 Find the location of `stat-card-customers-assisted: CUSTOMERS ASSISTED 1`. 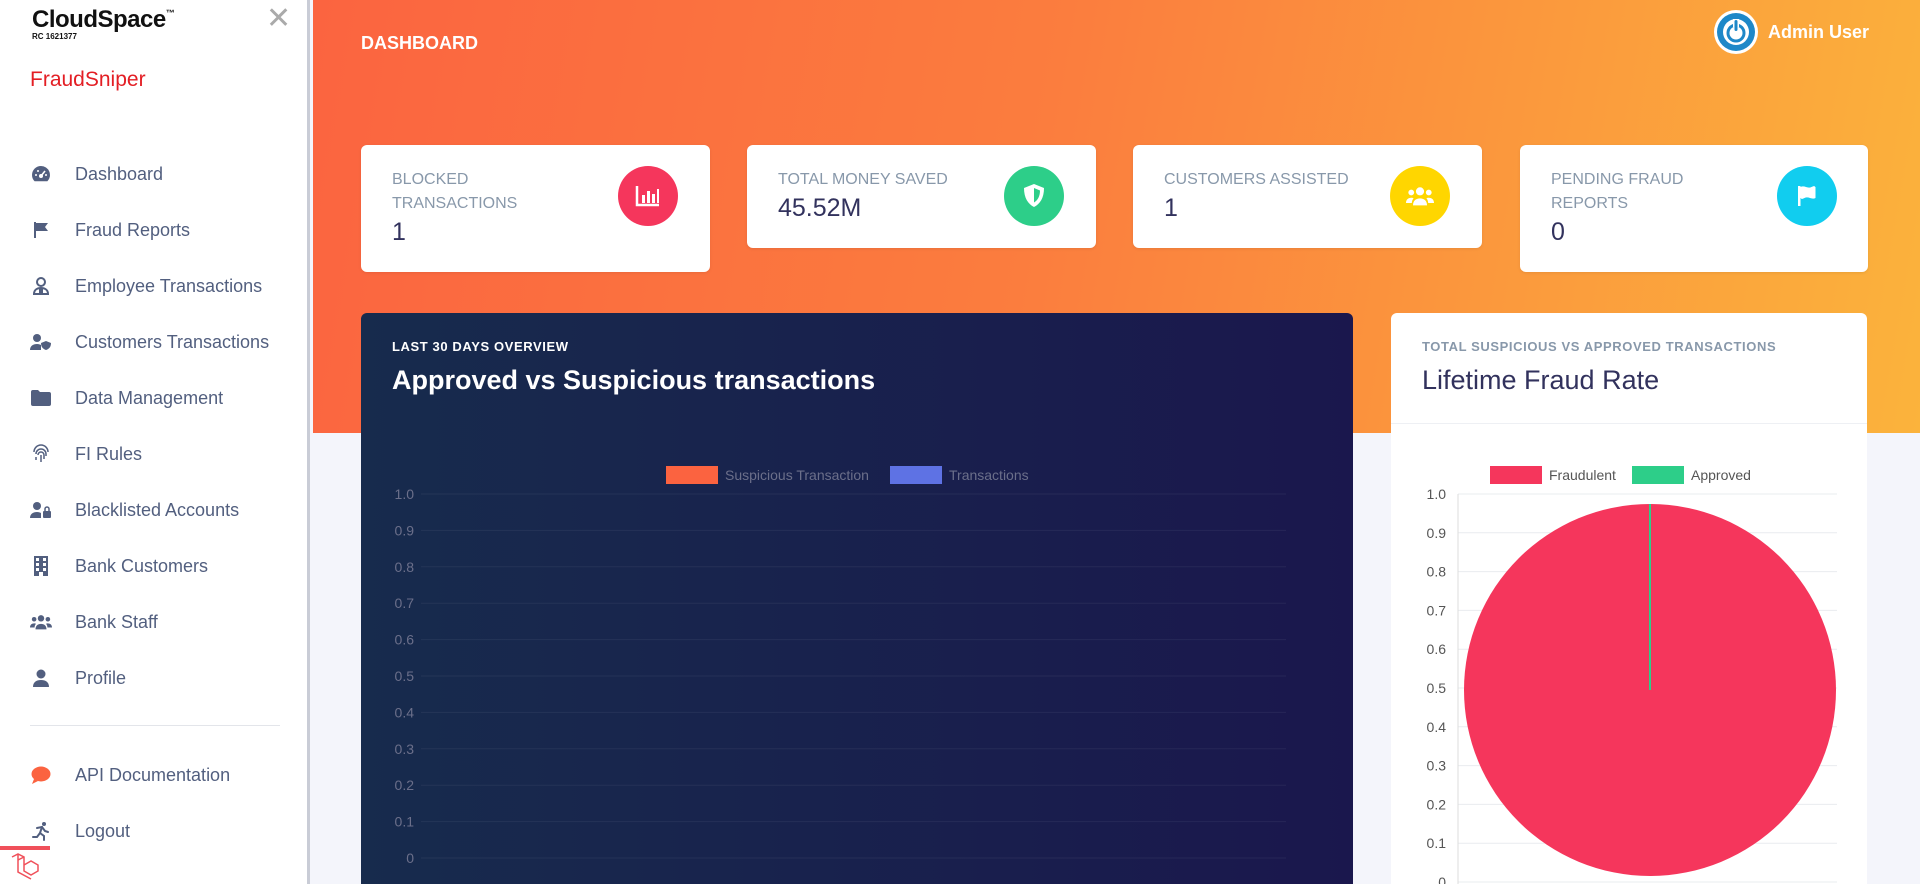

stat-card-customers-assisted: CUSTOMERS ASSISTED 1 is located at coordinates (1307, 196).